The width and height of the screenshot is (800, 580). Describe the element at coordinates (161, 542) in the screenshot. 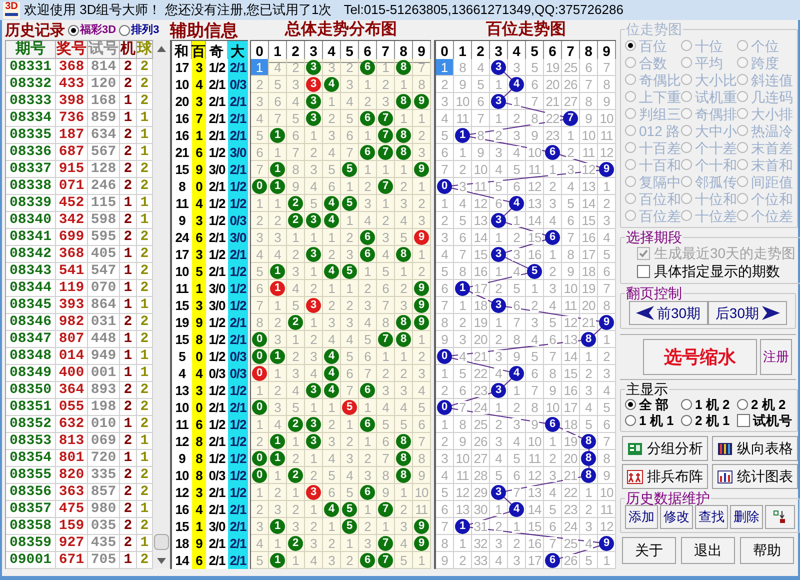

I see `scroll-thumb` at that location.